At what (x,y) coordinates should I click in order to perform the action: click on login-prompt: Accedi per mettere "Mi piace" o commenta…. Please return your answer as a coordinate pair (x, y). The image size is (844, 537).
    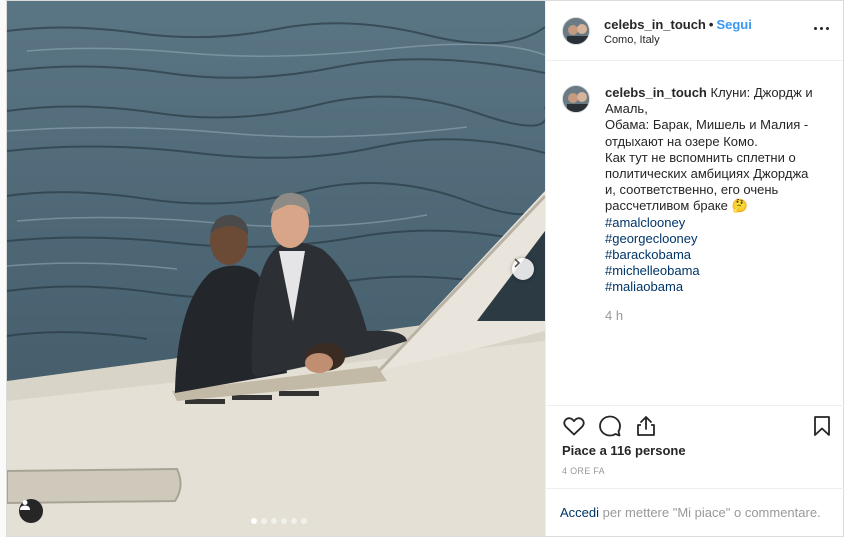
    Looking at the image, I should click on (695, 512).